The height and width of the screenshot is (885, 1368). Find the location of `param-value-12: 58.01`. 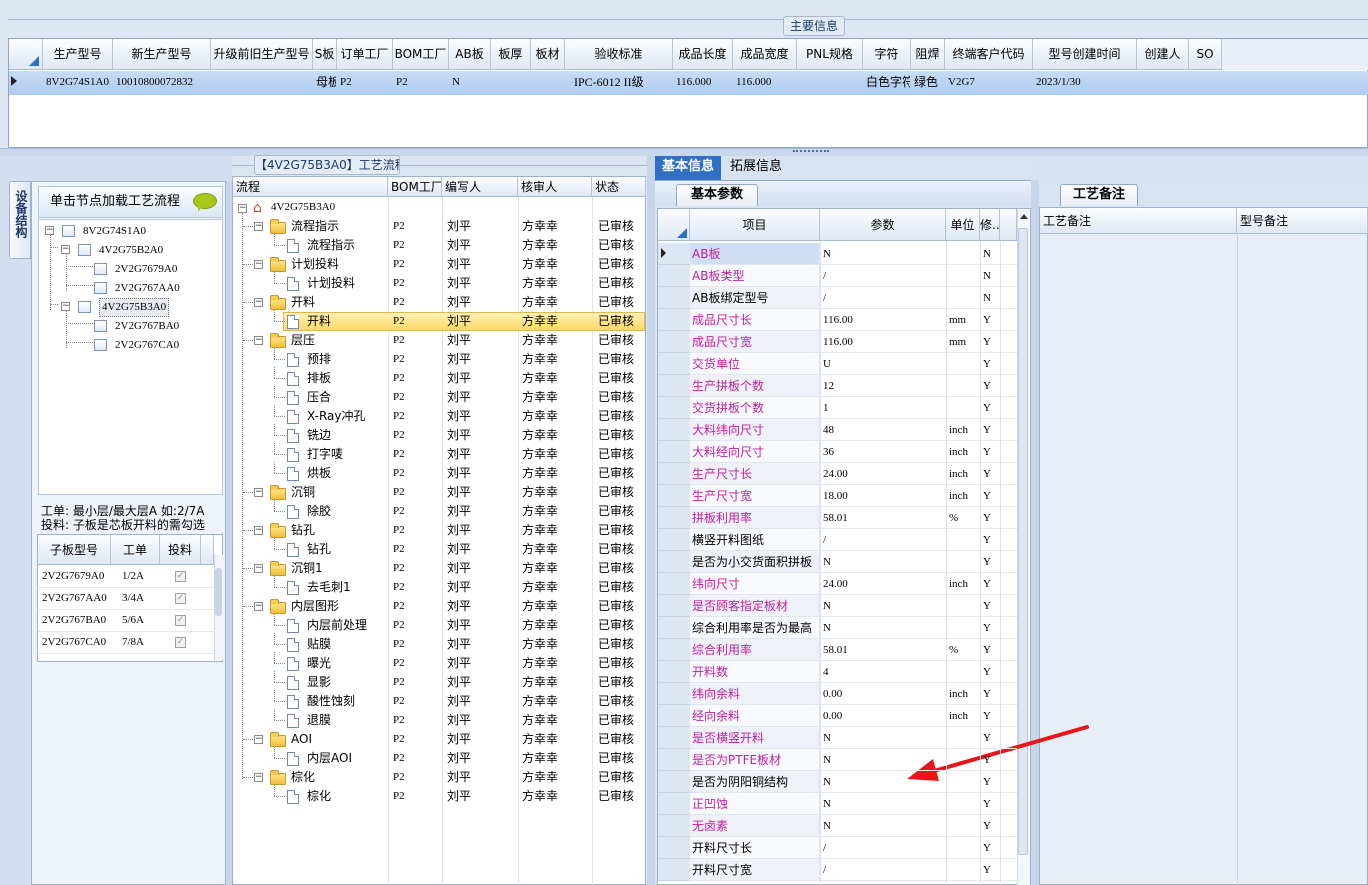

param-value-12: 58.01 is located at coordinates (835, 518).